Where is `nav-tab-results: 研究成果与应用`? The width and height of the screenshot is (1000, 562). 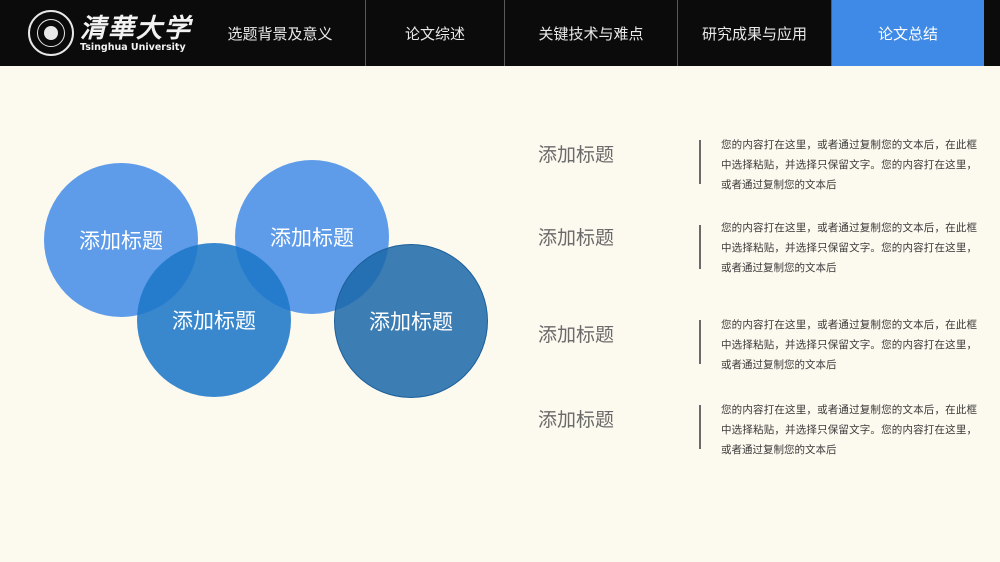
nav-tab-results: 研究成果与应用 is located at coordinates (755, 33).